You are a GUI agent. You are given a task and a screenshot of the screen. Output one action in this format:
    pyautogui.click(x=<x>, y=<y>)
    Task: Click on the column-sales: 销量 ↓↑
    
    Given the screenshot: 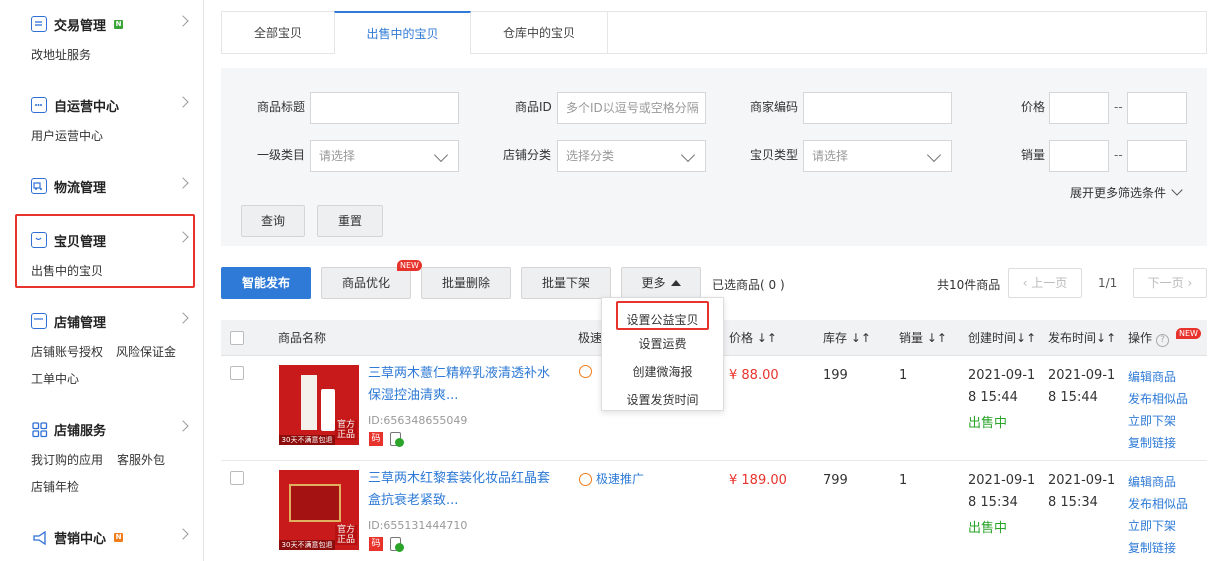 What is the action you would take?
    pyautogui.click(x=923, y=338)
    